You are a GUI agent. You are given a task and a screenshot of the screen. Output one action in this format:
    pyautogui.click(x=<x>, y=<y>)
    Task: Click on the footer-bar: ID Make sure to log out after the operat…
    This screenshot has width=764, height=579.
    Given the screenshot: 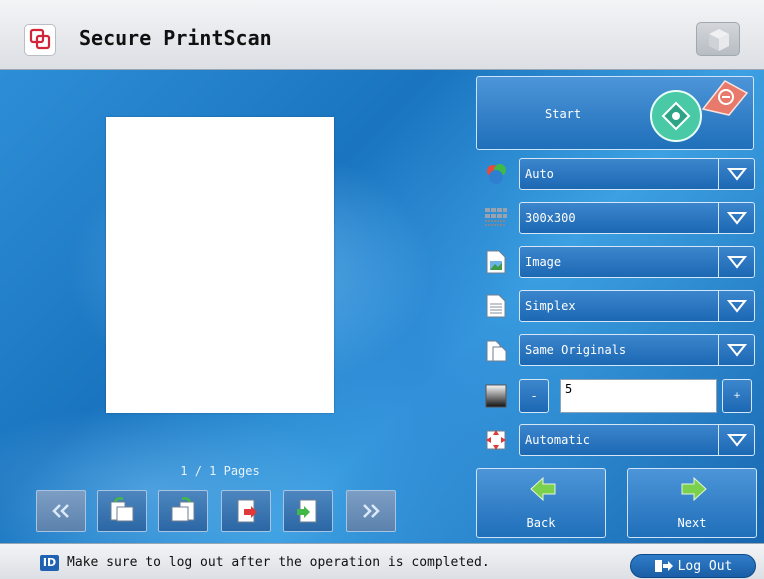 What is the action you would take?
    pyautogui.click(x=382, y=561)
    